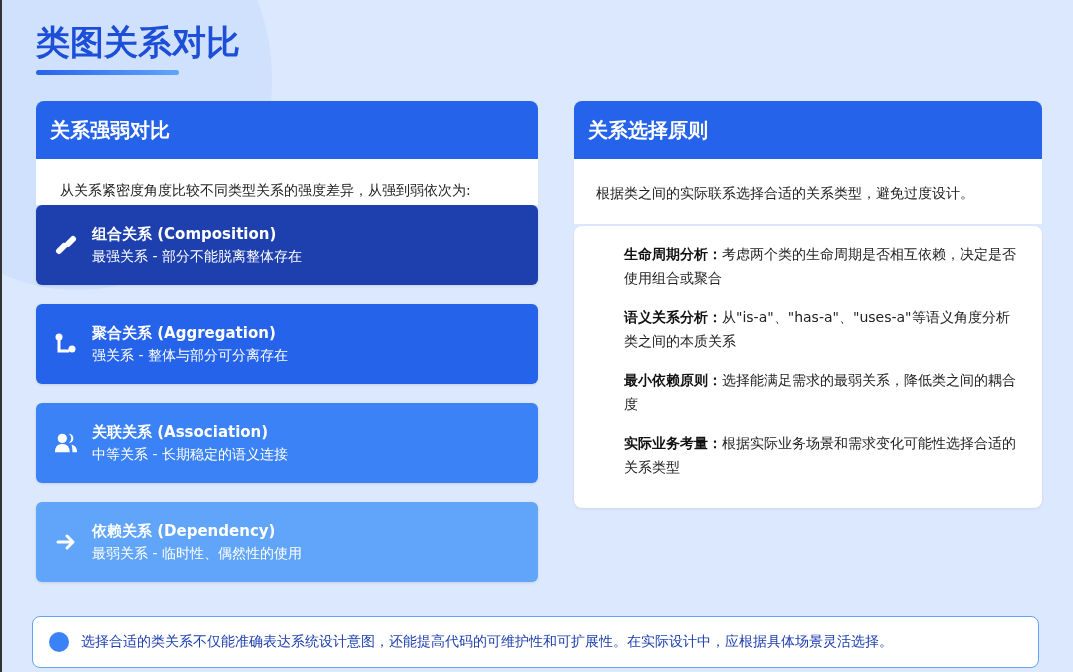 This screenshot has height=672, width=1073. Describe the element at coordinates (59, 642) in the screenshot. I see `info-dot-icon` at that location.